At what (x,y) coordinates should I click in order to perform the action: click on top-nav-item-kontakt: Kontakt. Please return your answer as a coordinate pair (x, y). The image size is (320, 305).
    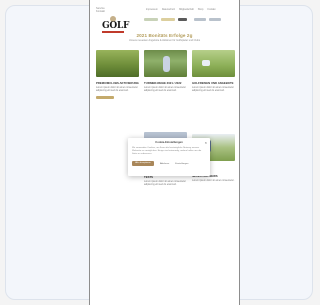
    Looking at the image, I should click on (211, 9).